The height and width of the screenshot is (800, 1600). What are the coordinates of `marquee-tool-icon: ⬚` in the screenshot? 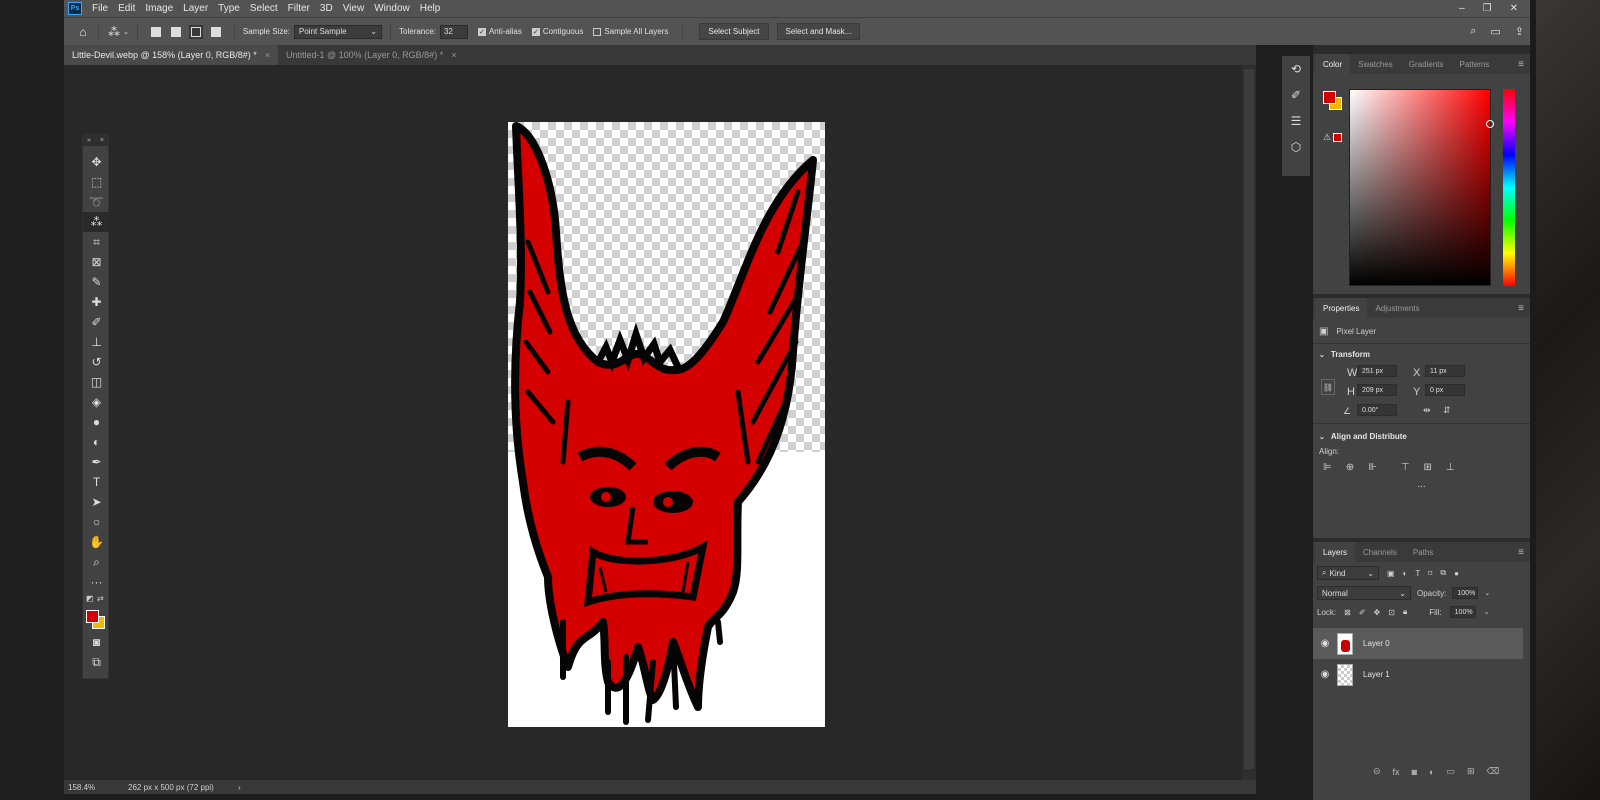 It's located at (96, 182).